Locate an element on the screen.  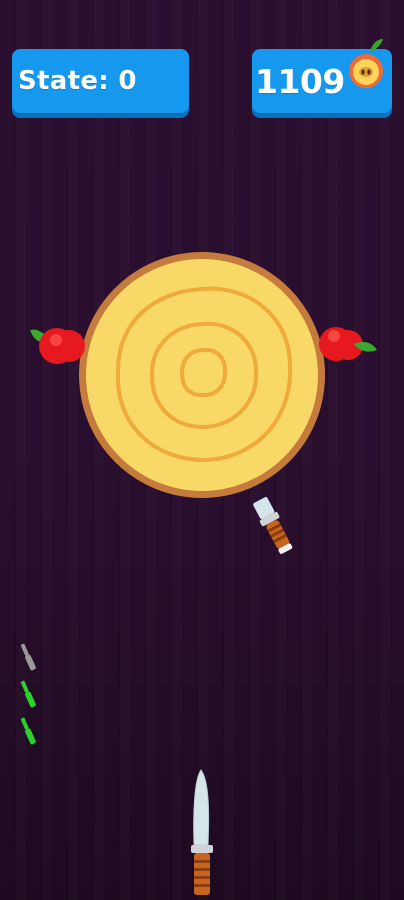
knife-ready is located at coordinates (202, 832).